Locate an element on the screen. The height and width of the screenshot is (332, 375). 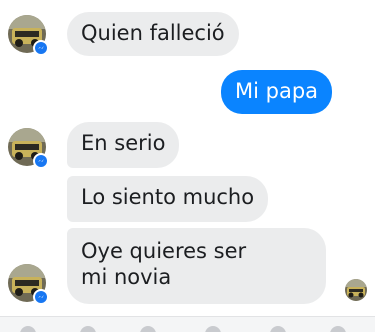
seen-avatar-icon is located at coordinates (356, 290).